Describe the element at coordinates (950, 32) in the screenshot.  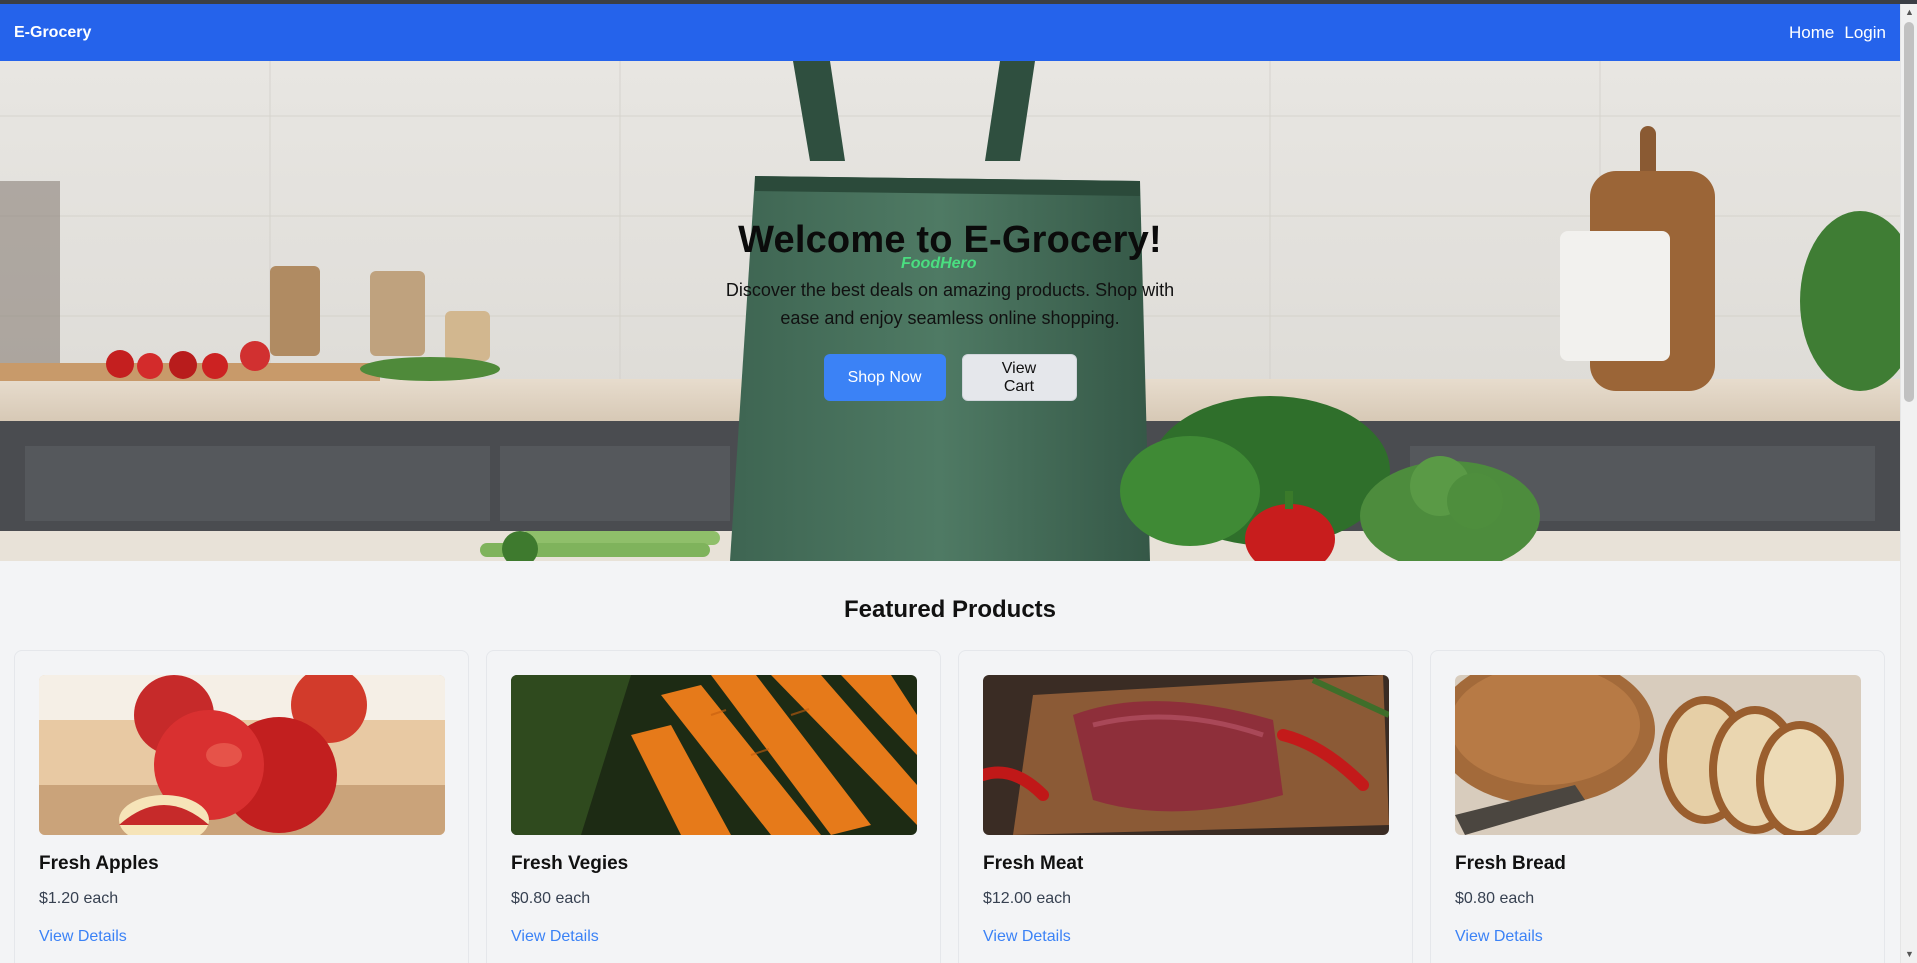
I see `navbar: E-Grocery Home Login` at that location.